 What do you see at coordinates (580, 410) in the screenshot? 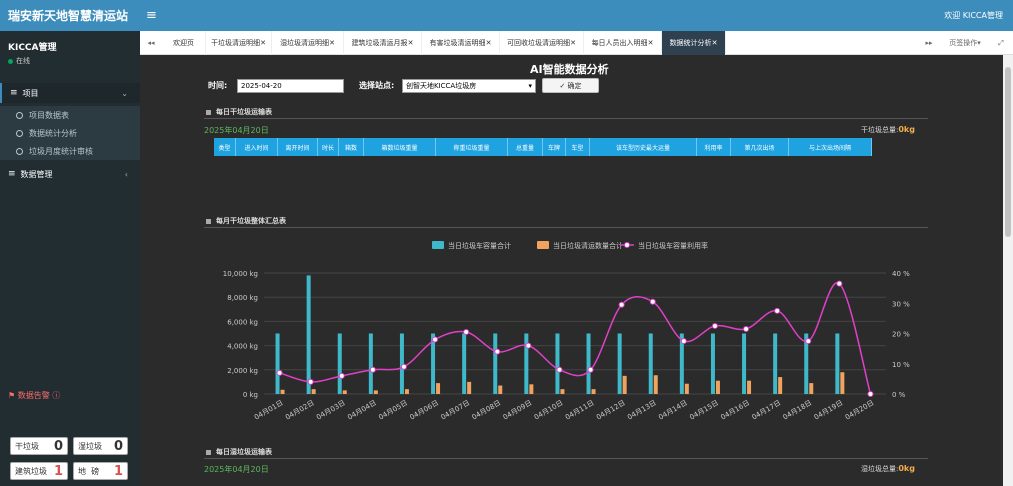
I see `x-tick-label: 04月11日` at bounding box center [580, 410].